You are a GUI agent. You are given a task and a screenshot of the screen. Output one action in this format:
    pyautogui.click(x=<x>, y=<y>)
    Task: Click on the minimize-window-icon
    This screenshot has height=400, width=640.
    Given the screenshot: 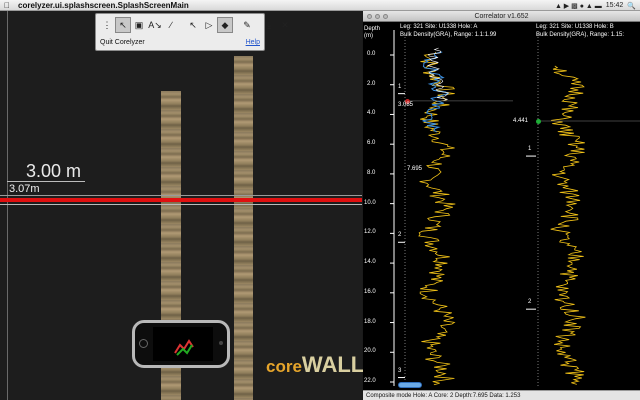 What is the action you would take?
    pyautogui.click(x=377, y=16)
    